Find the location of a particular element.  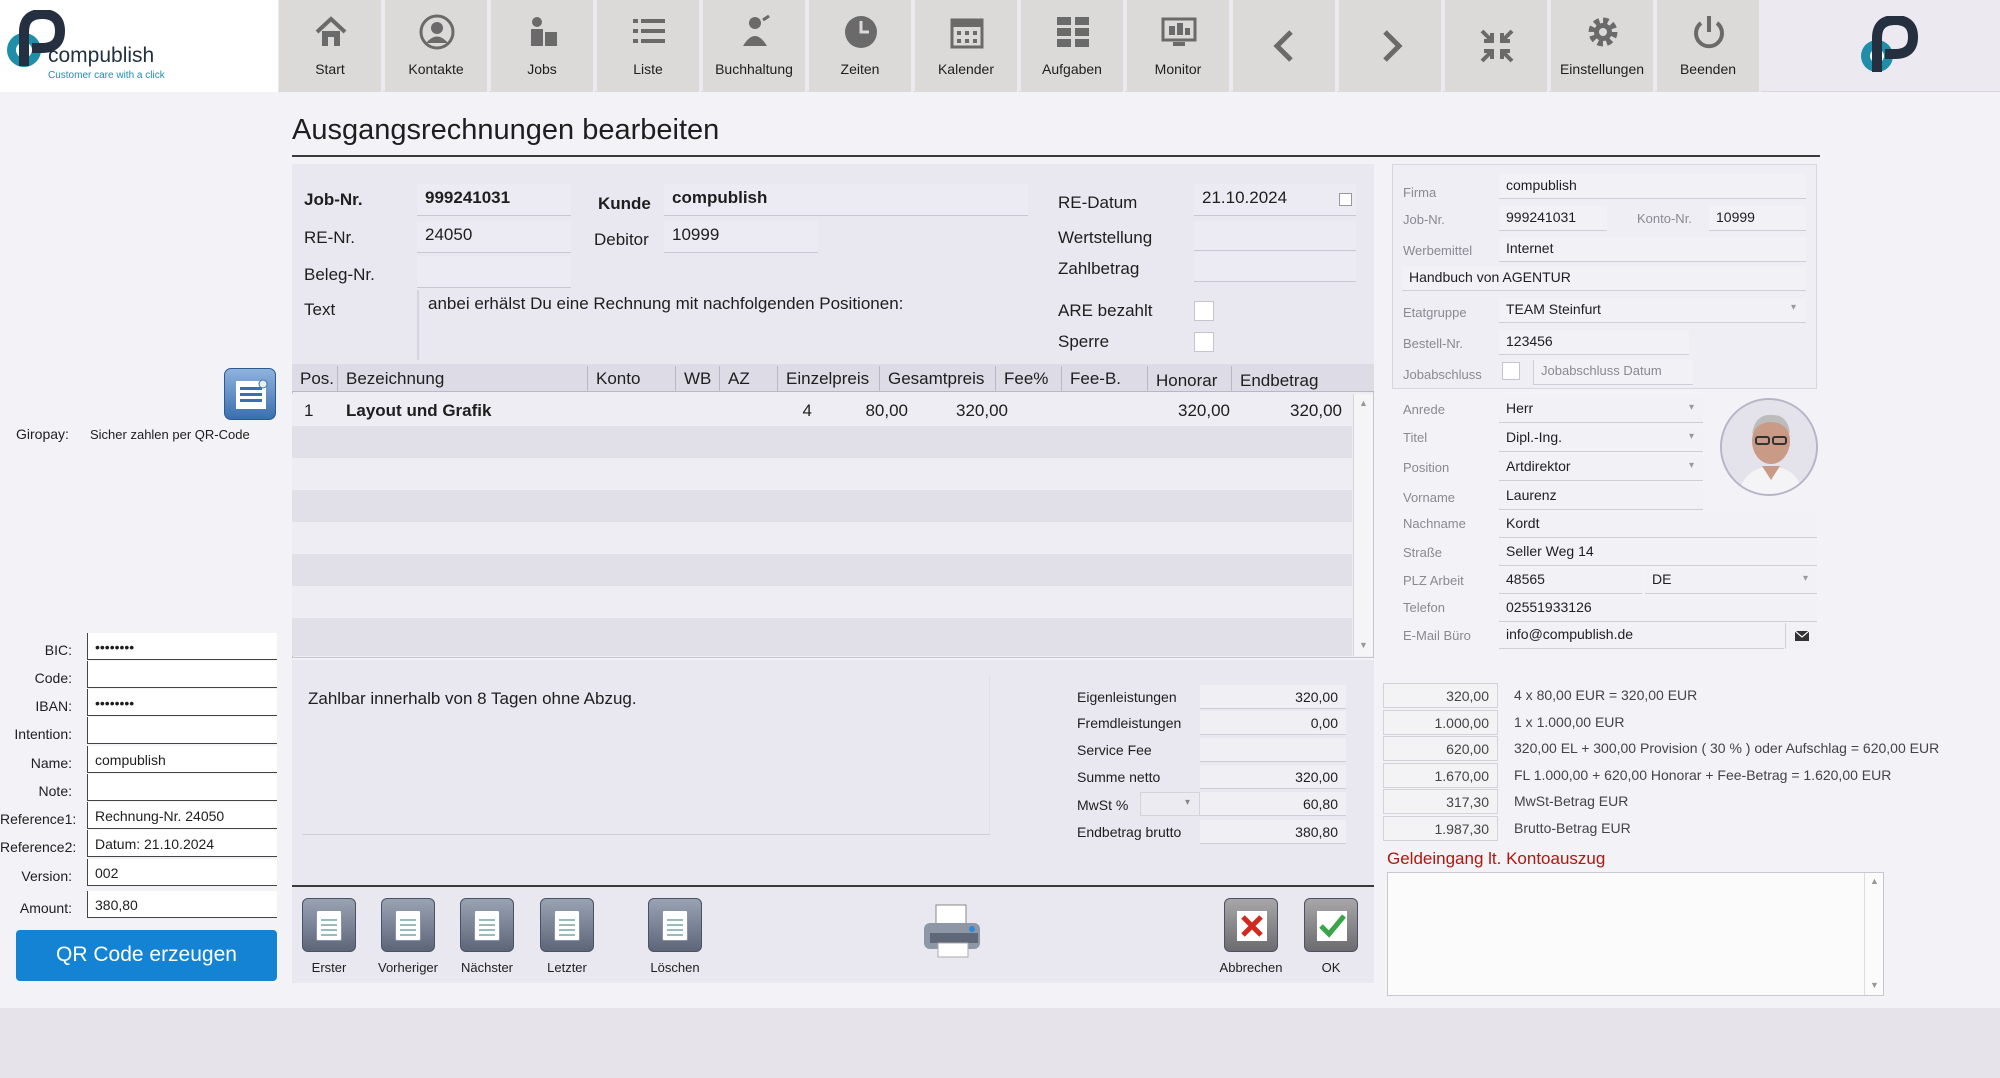

calc-value-mwst: 317,30 is located at coordinates (1440, 801).